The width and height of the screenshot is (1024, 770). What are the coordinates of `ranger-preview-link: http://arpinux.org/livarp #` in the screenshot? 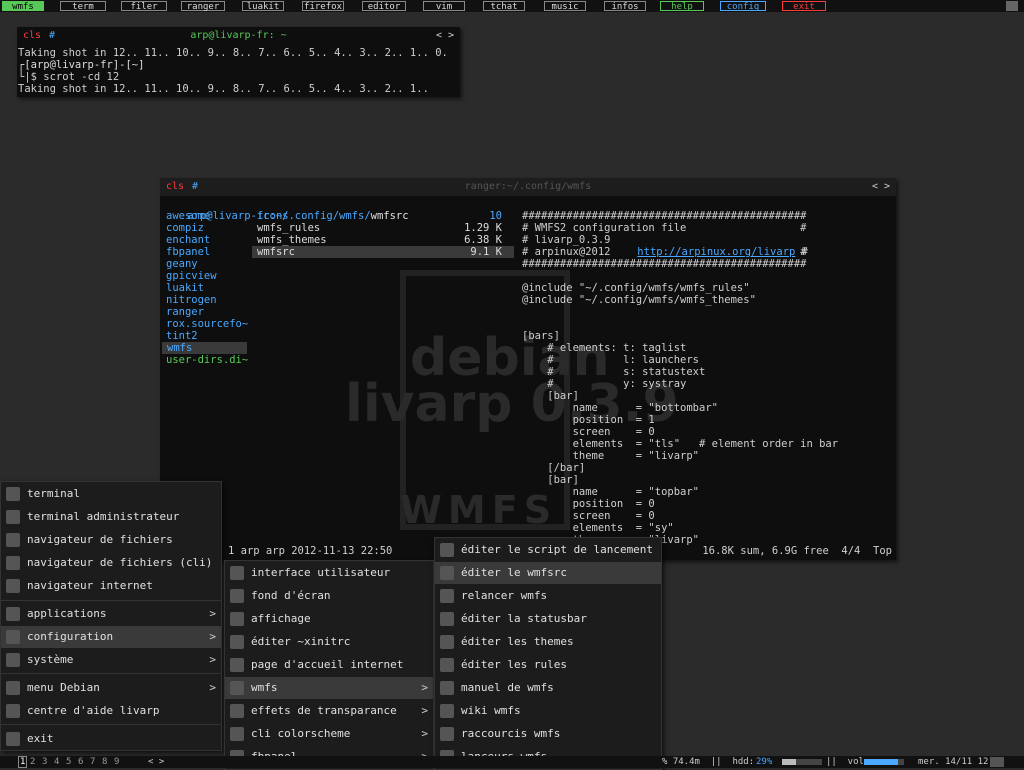 It's located at (710, 252).